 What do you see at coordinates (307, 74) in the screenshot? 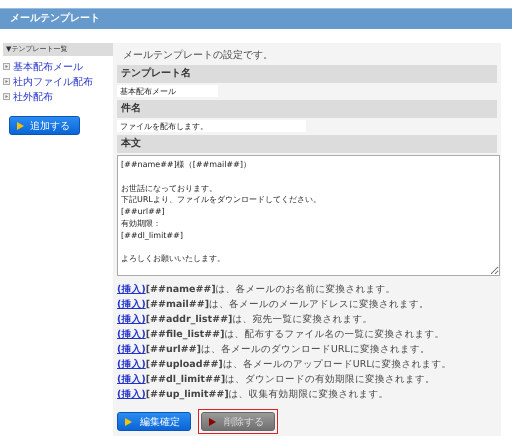
I see `section-header: テンプレート名` at bounding box center [307, 74].